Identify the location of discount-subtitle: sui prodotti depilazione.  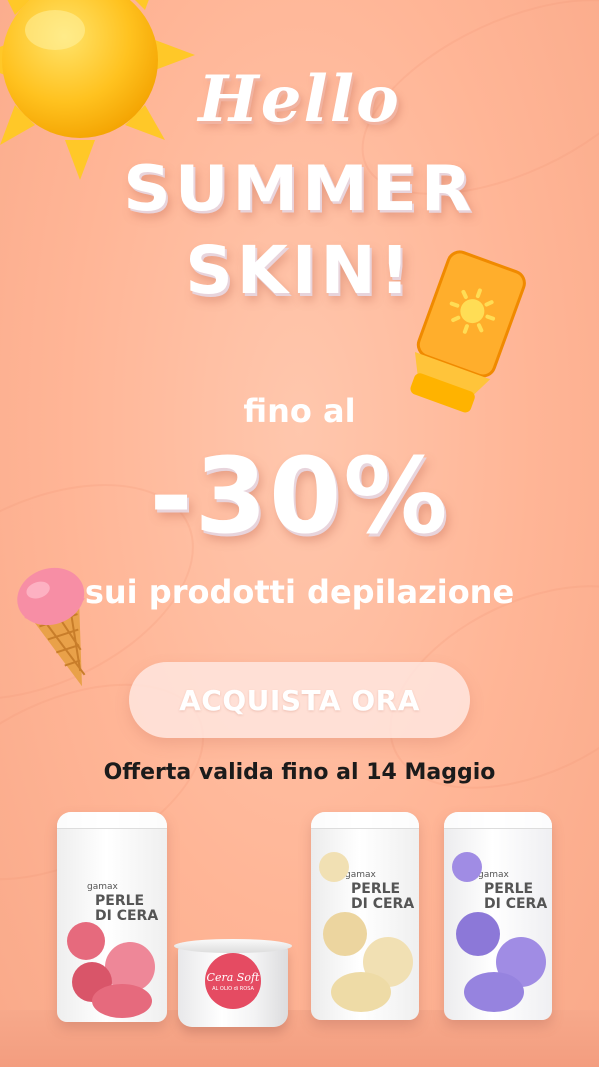
(299, 592).